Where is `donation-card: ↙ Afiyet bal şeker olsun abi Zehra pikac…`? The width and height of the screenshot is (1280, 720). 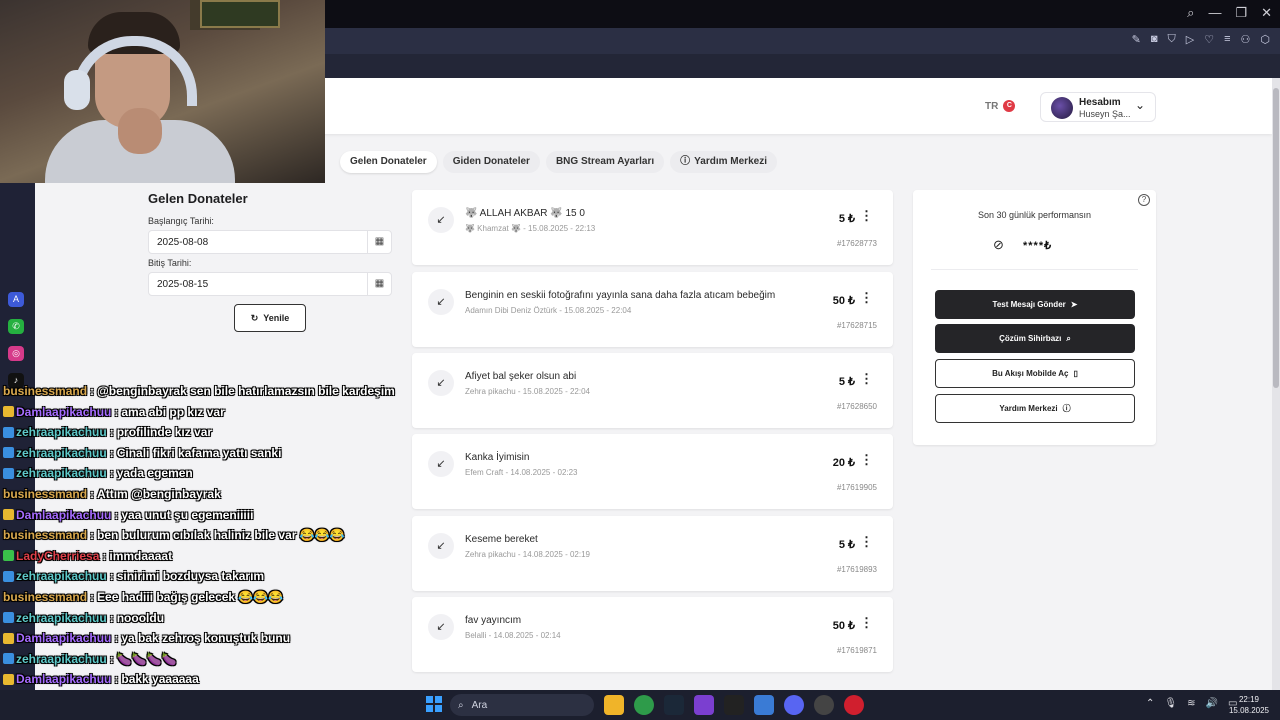 donation-card: ↙ Afiyet bal şeker olsun abi Zehra pikac… is located at coordinates (652, 390).